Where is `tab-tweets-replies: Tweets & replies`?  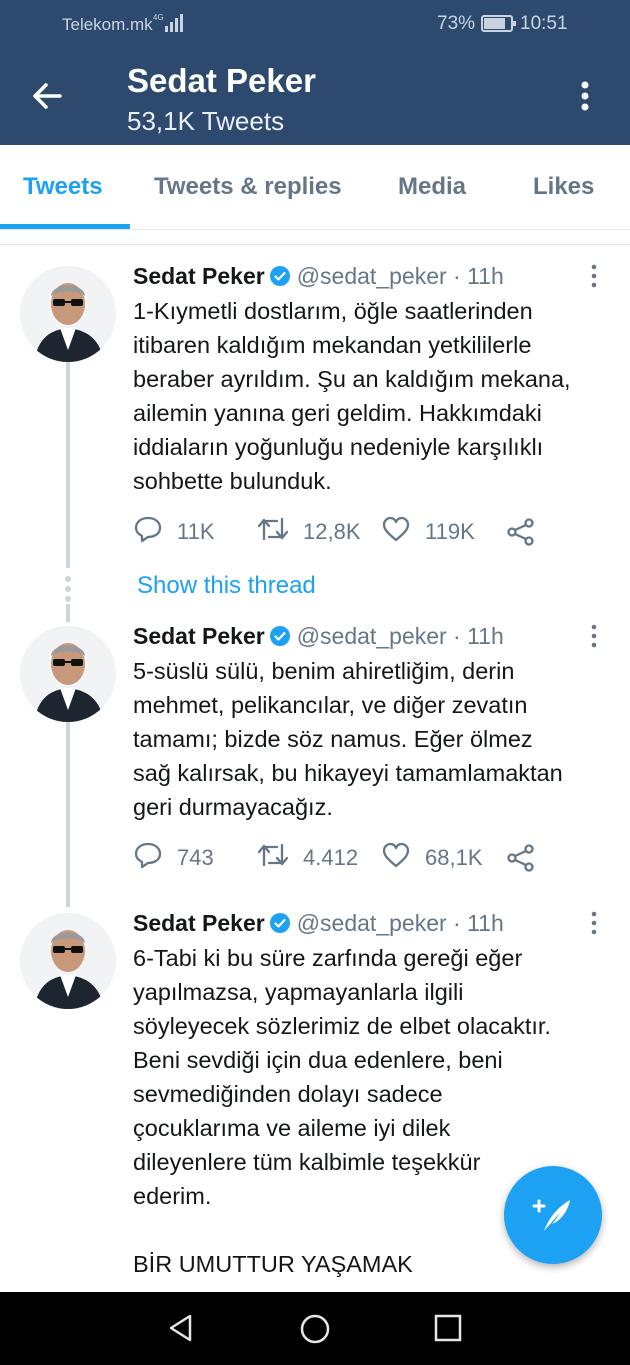
tab-tweets-replies: Tweets & replies is located at coordinates (248, 187).